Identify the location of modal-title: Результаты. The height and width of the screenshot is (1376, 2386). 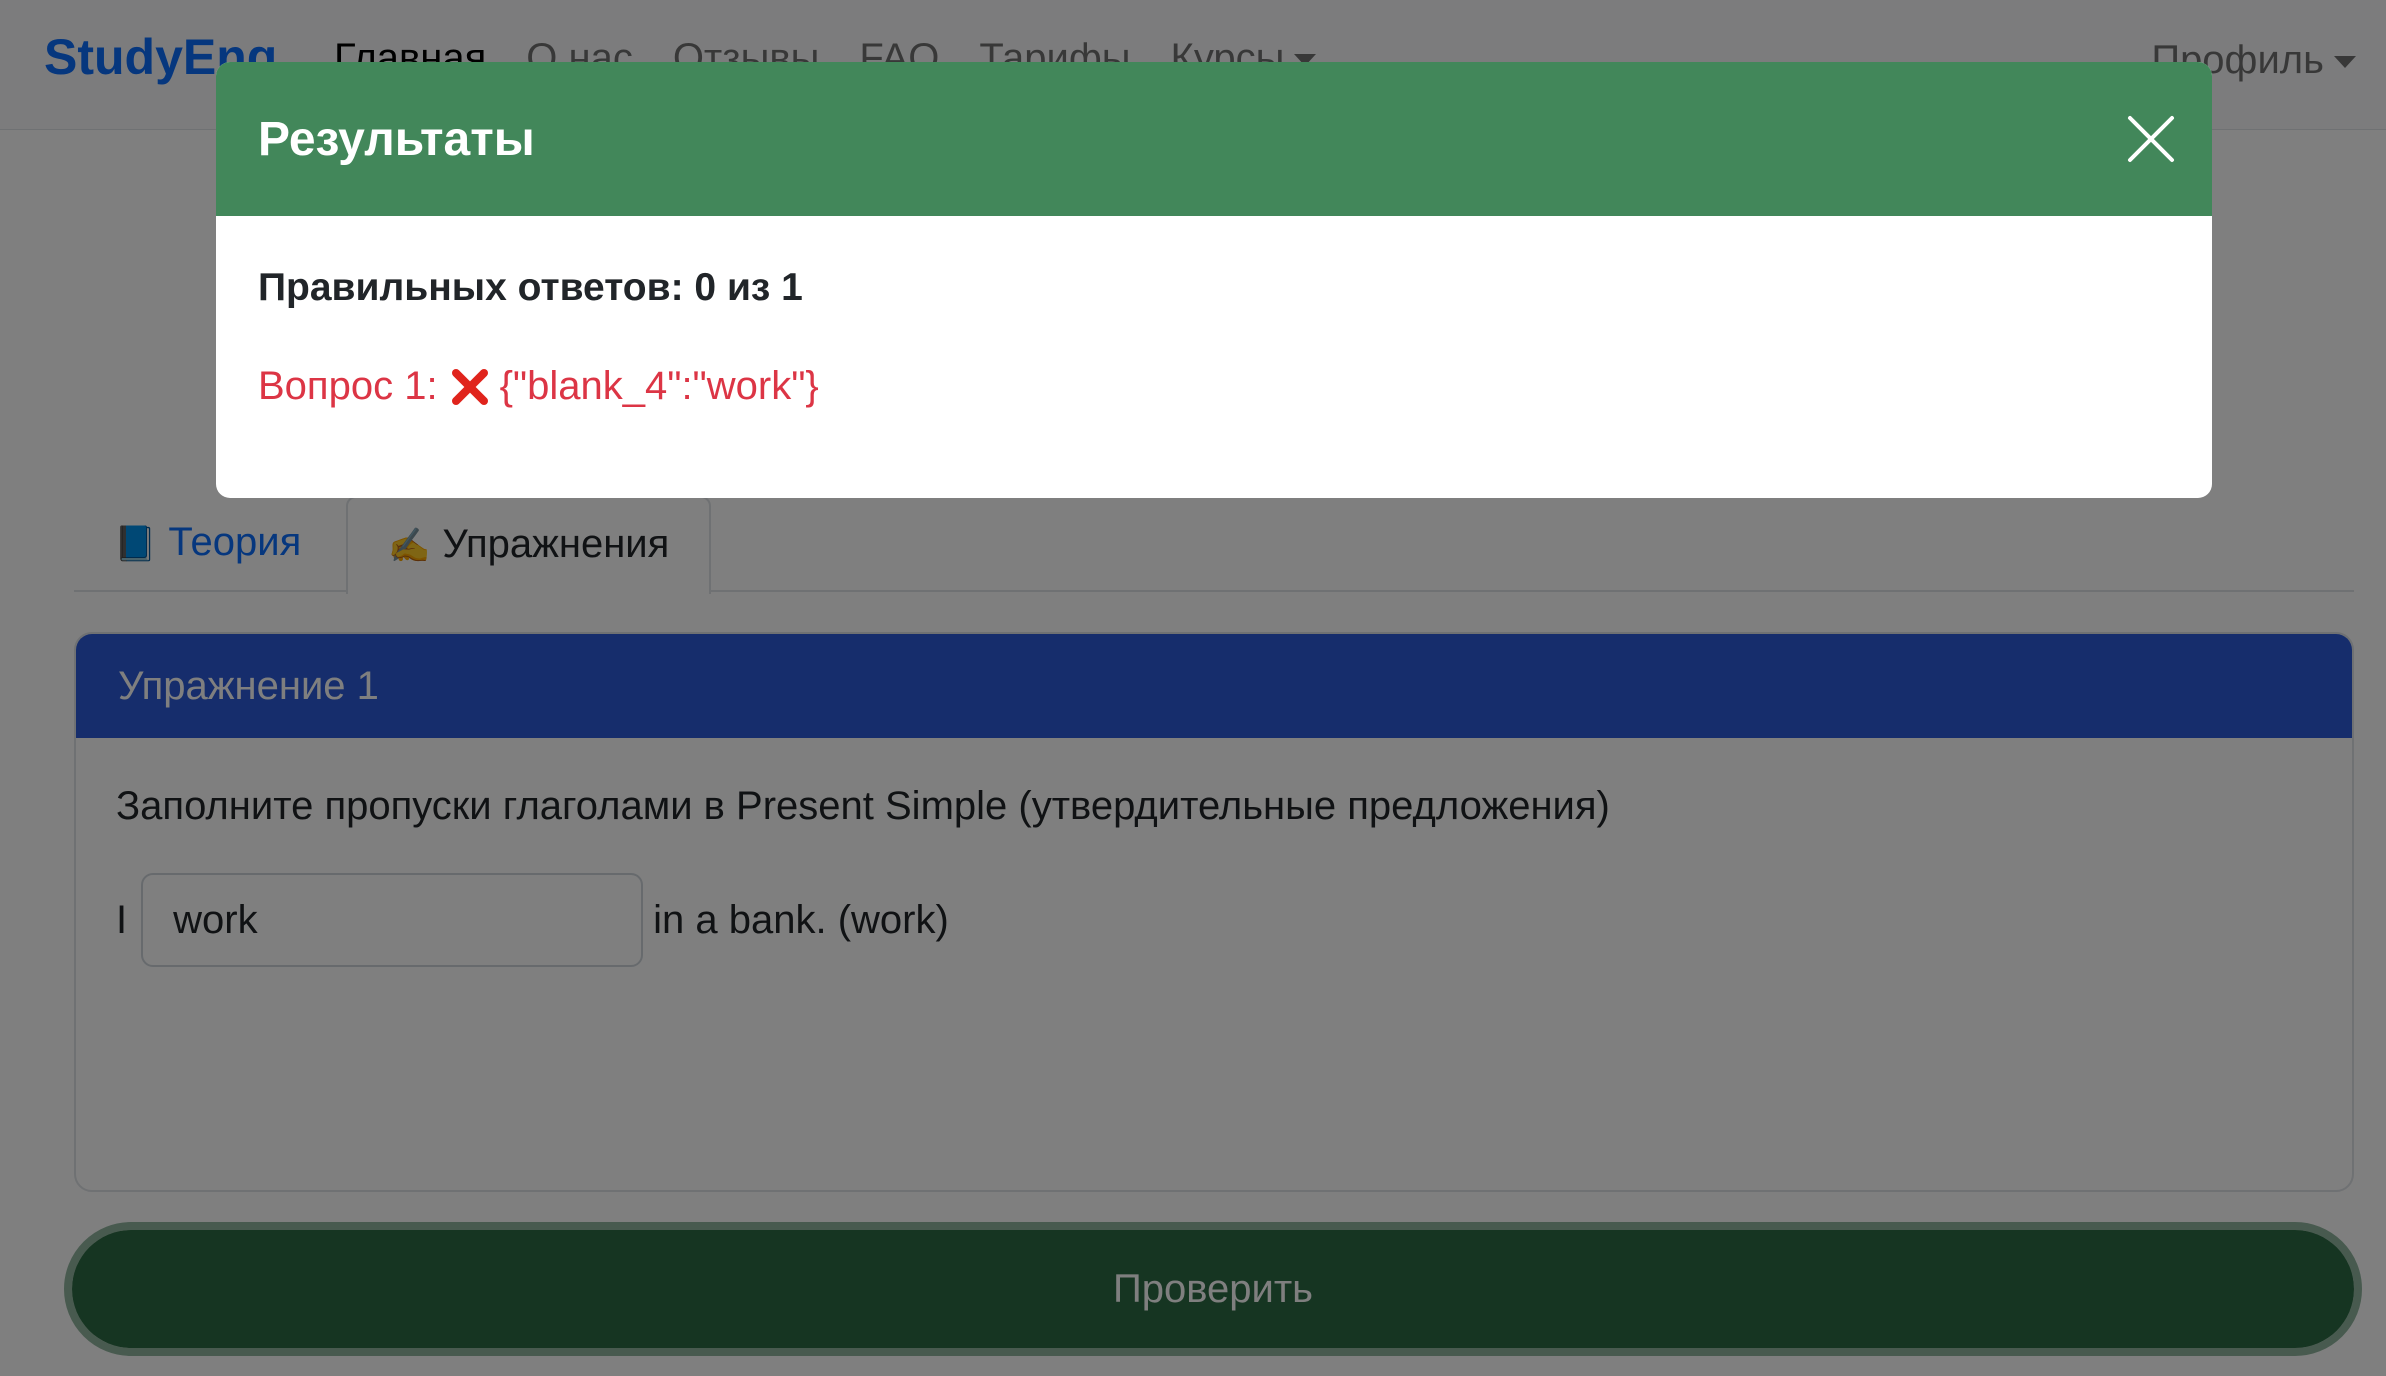
(396, 139).